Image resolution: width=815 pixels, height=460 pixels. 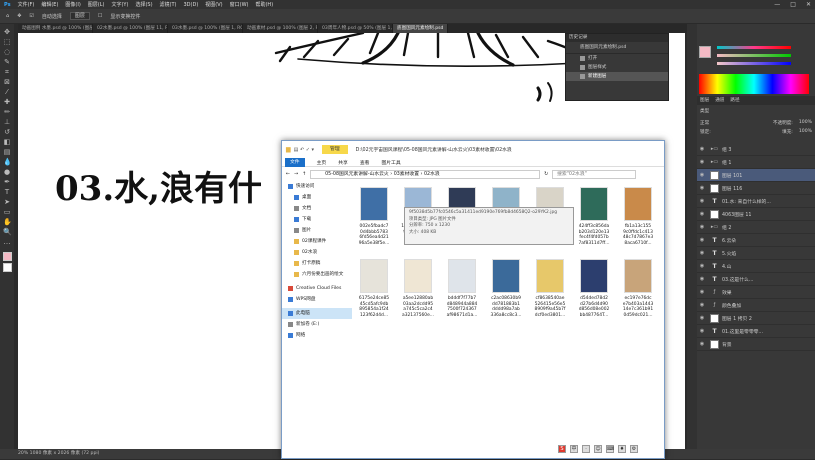 What do you see at coordinates (7, 152) in the screenshot?
I see `gradient-tool-icon: ▤` at bounding box center [7, 152].